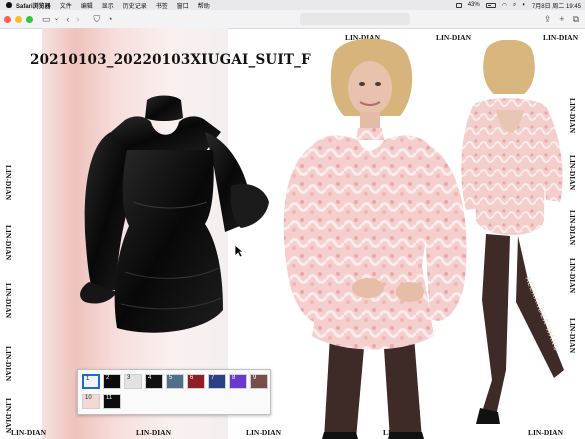 The image size is (585, 439). What do you see at coordinates (9, 5) in the screenshot?
I see `apple-menu-icon` at bounding box center [9, 5].